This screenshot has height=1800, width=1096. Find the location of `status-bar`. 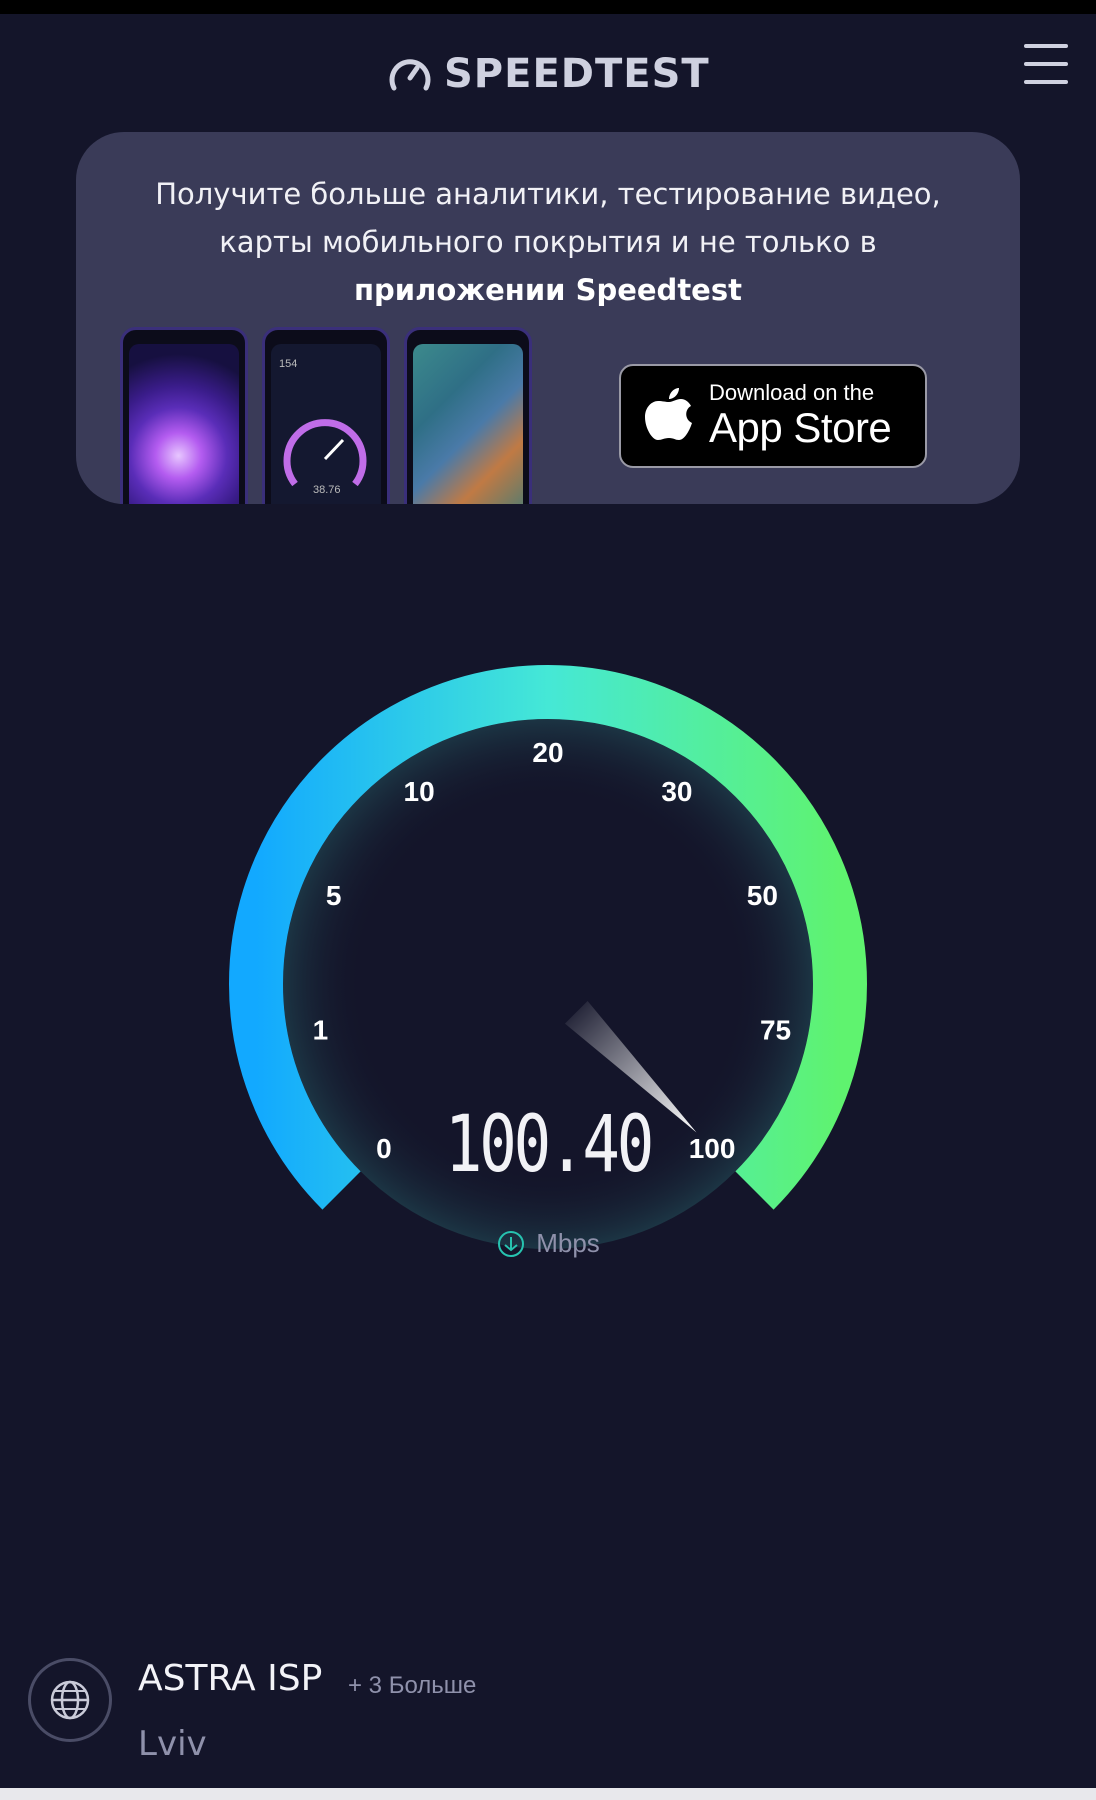

status-bar is located at coordinates (548, 7).